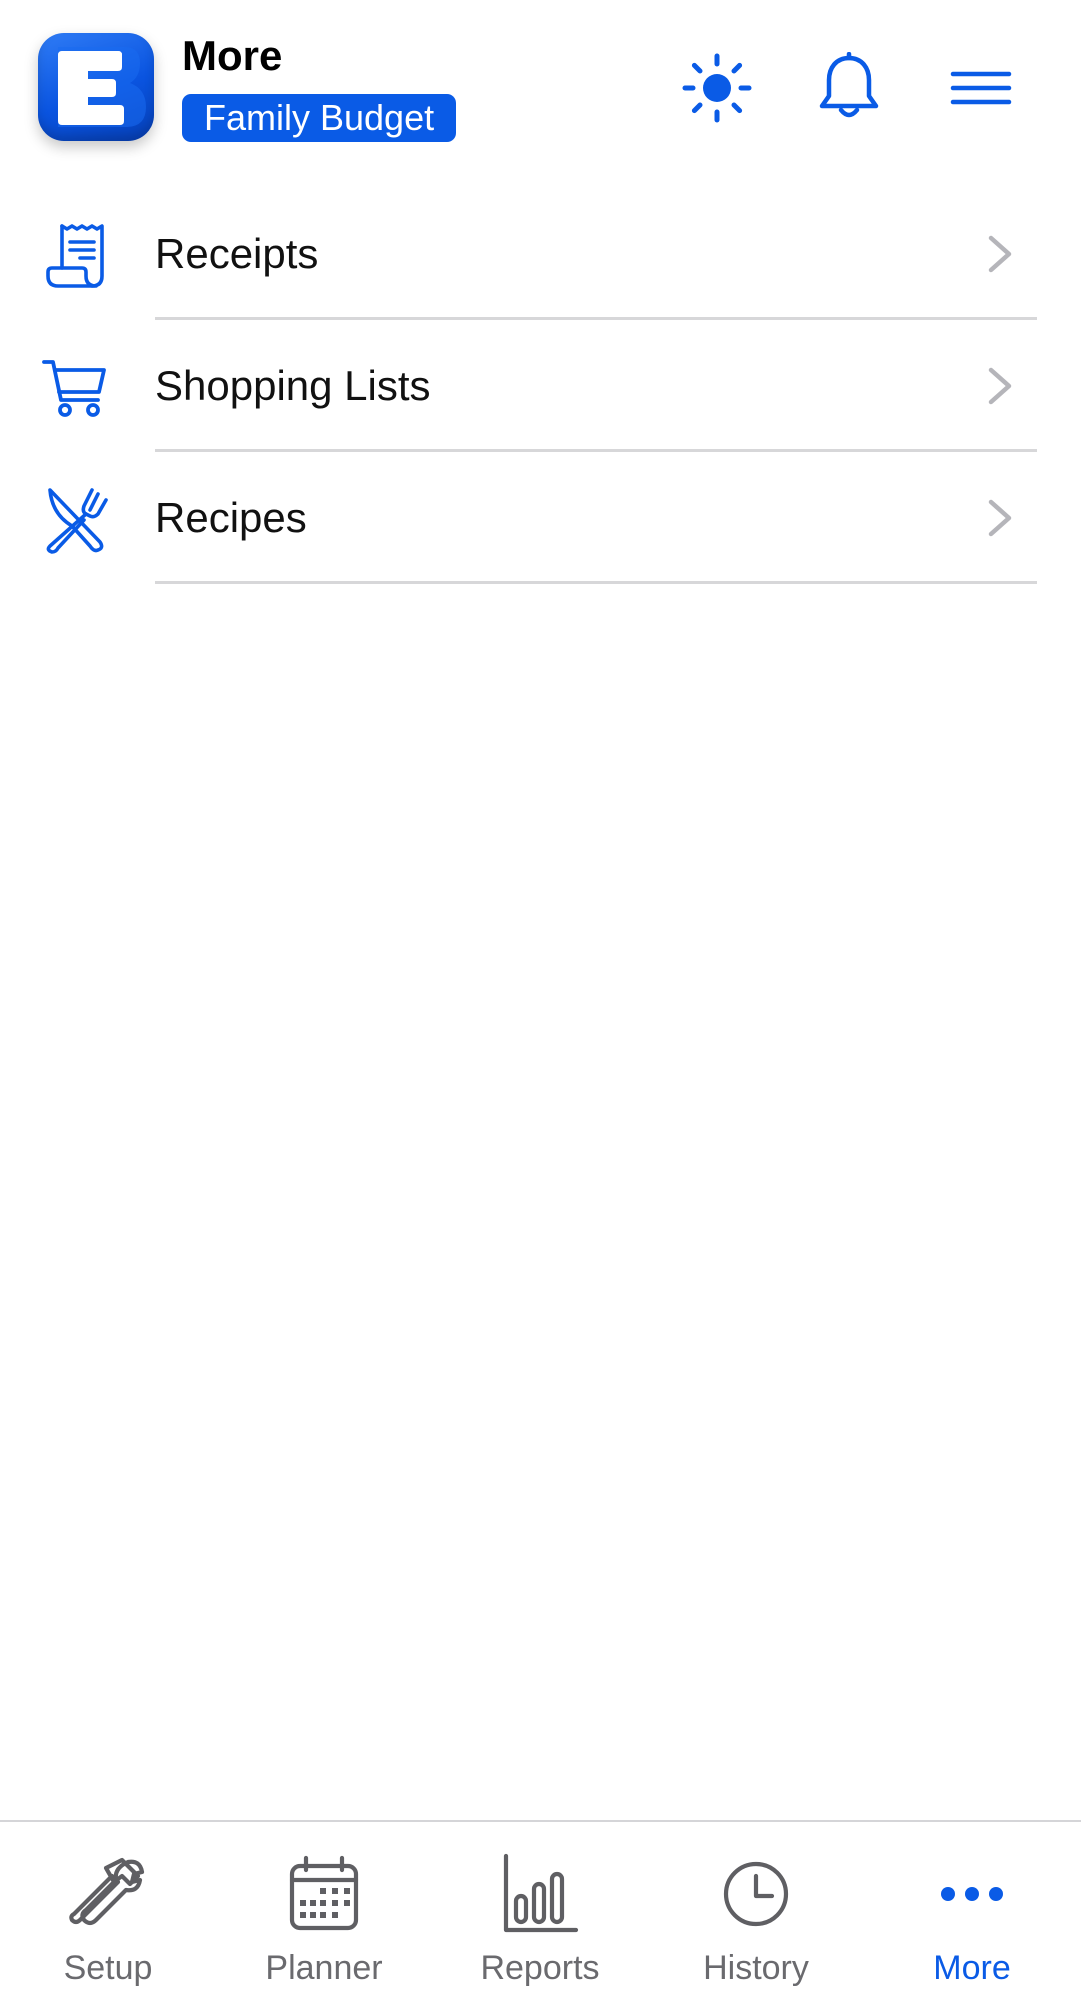  I want to click on menu-item-recipes: Recipes, so click(540, 518).